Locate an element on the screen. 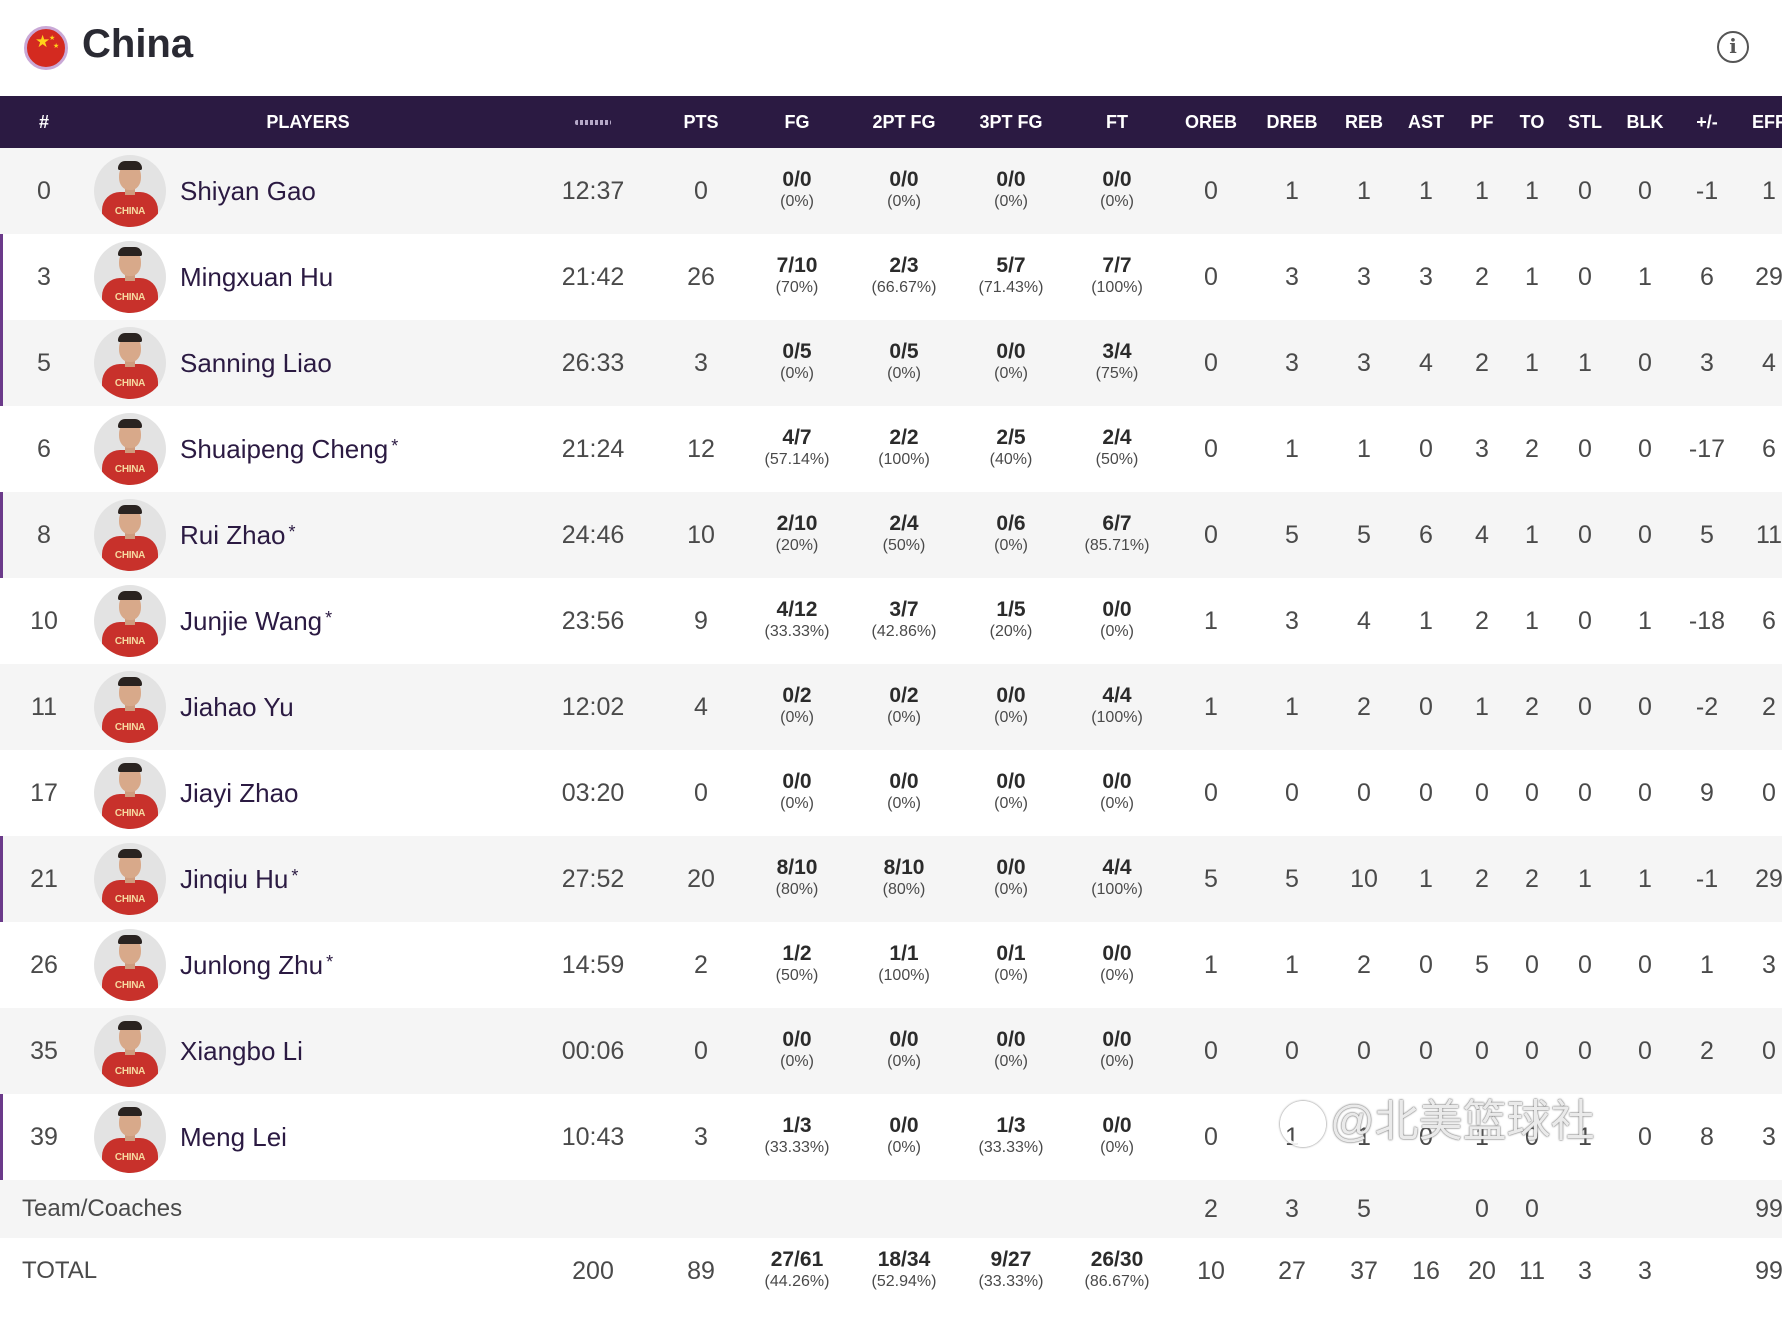 The image size is (1782, 1318). player-cell: CHINA Sanning Liao is located at coordinates (308, 363).